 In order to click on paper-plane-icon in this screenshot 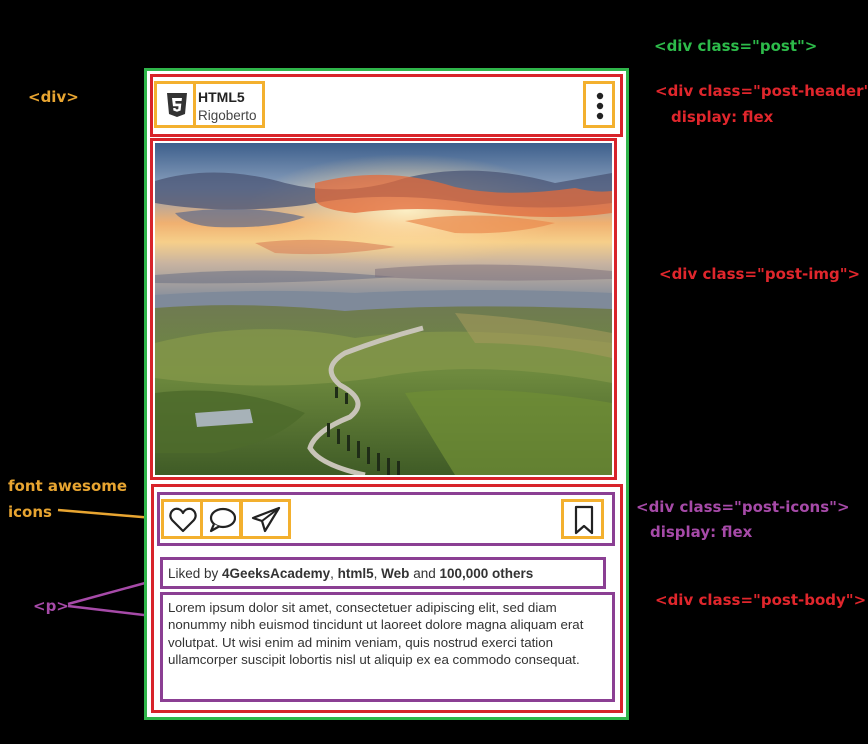, I will do `click(266, 520)`.